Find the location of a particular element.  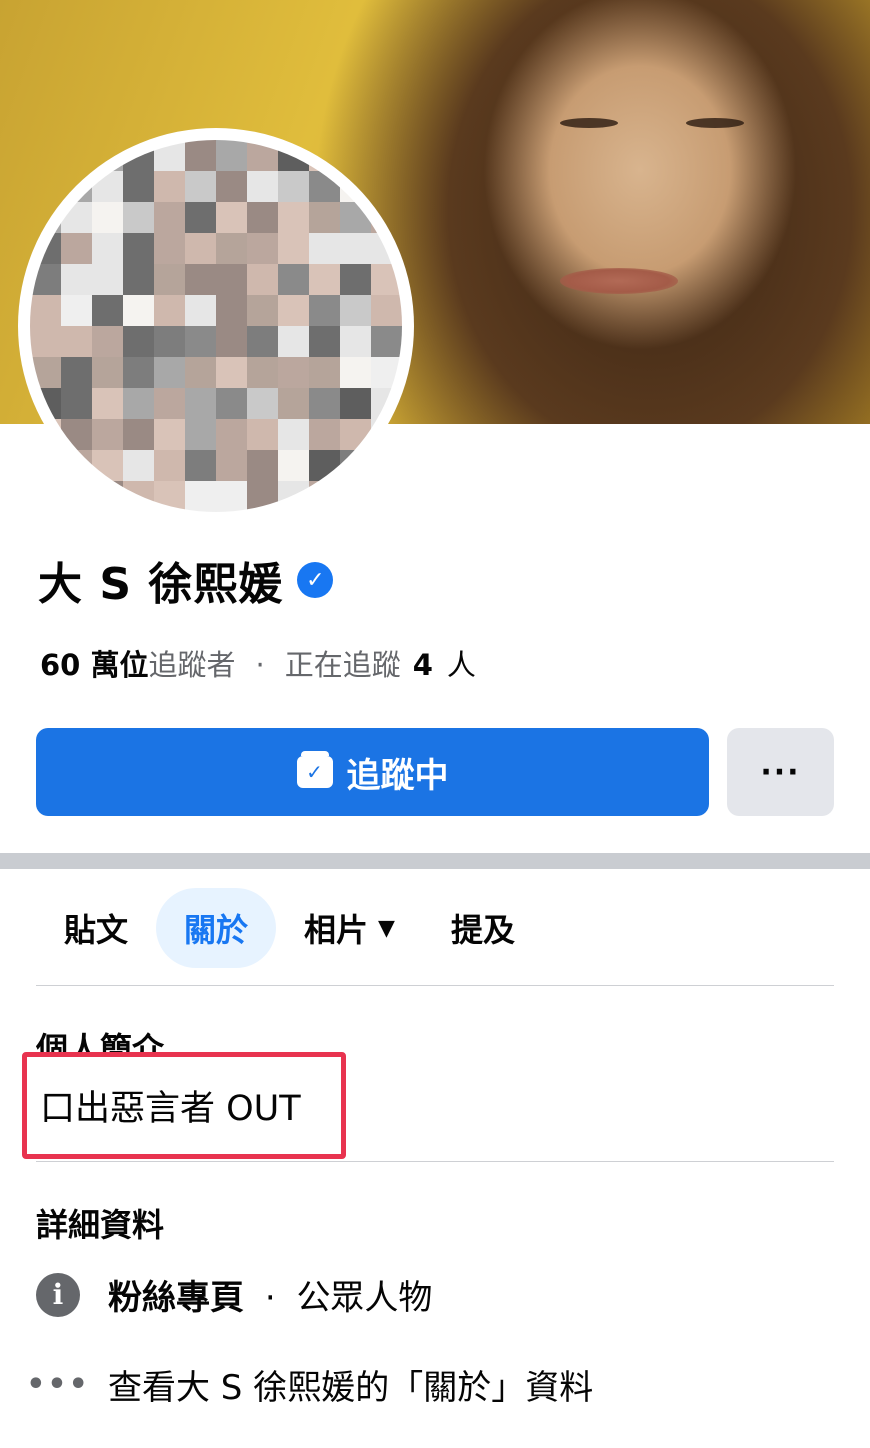

info-icon: i is located at coordinates (58, 1294).